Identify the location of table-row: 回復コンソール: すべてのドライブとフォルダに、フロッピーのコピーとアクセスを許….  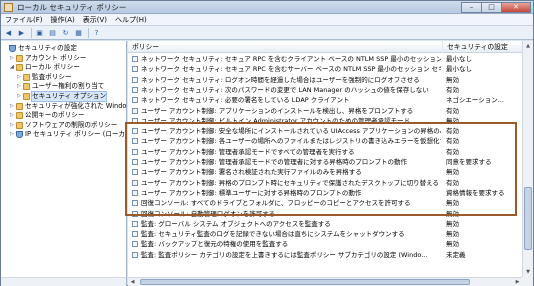
(325, 203).